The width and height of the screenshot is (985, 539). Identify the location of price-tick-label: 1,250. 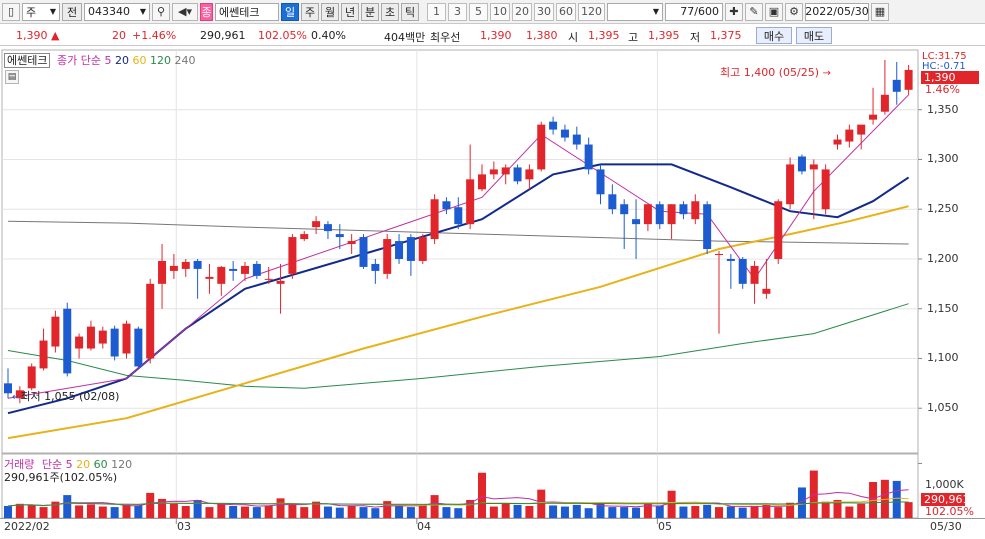
(943, 209).